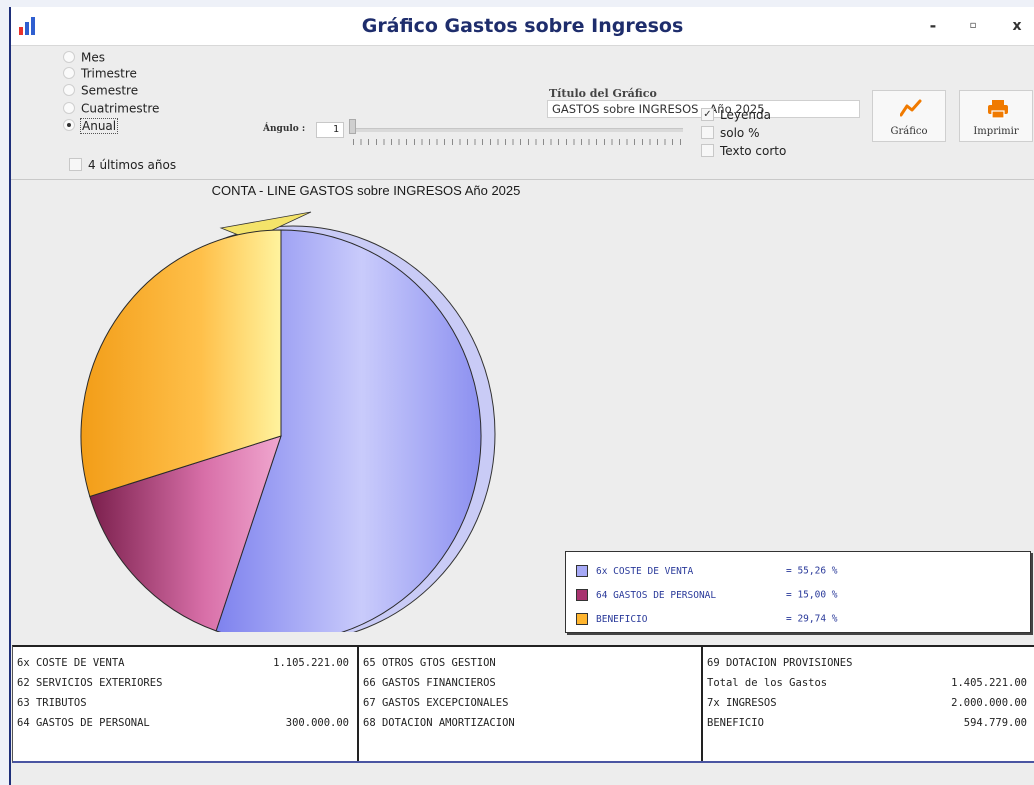 The height and width of the screenshot is (785, 1034). What do you see at coordinates (996, 131) in the screenshot?
I see `imprimir-button-label: Imprimir` at bounding box center [996, 131].